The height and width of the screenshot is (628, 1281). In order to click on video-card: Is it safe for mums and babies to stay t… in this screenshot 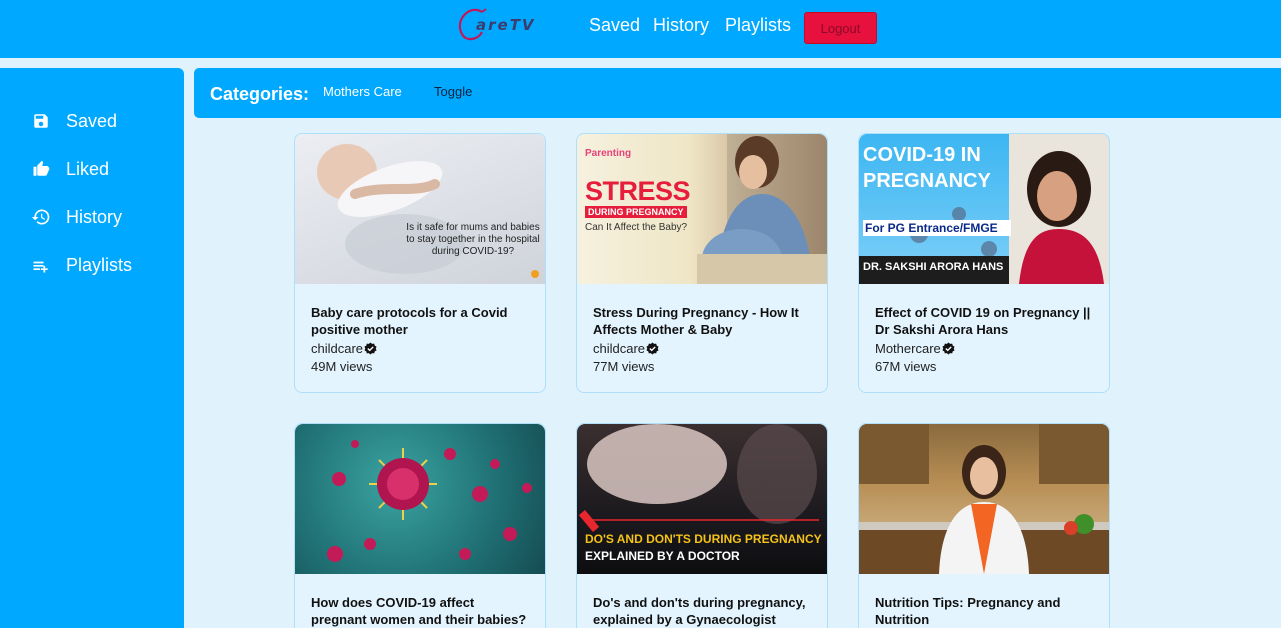, I will do `click(420, 263)`.